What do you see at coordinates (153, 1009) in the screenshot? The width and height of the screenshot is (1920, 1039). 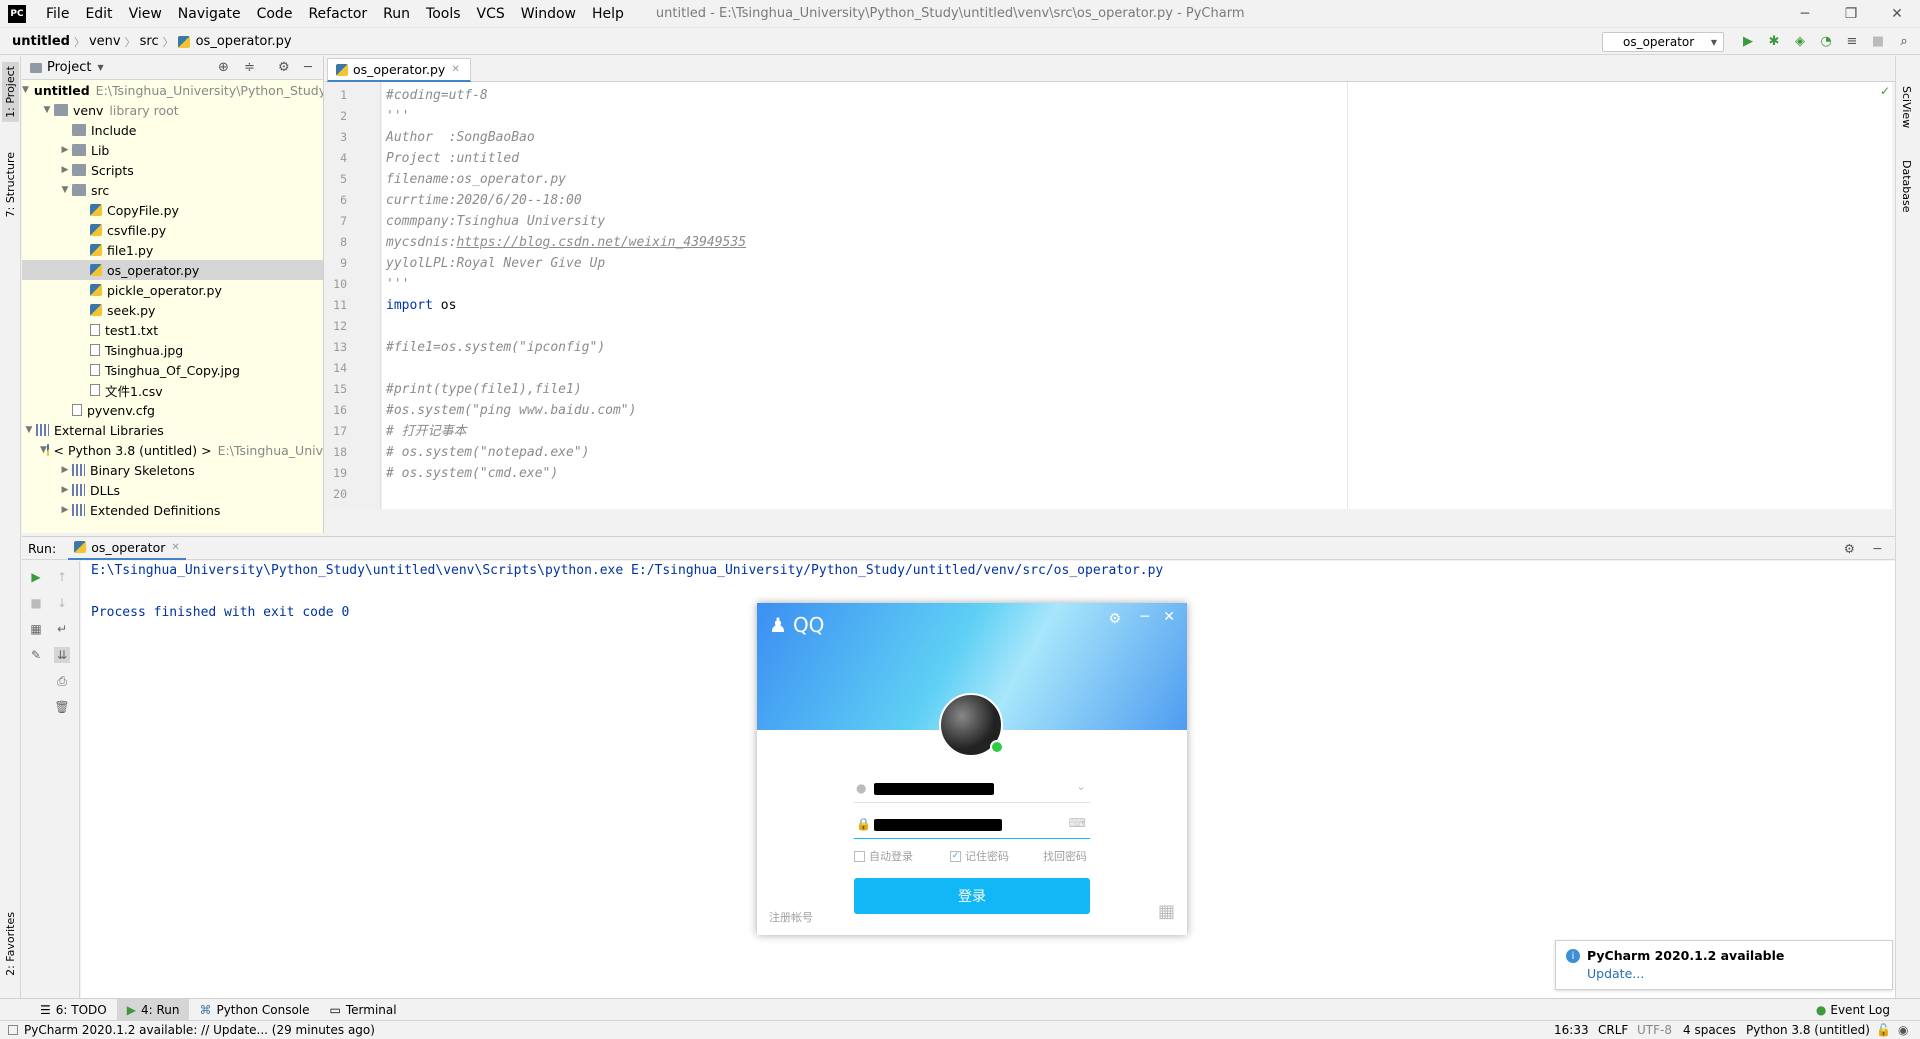 I see `tab-run: ▶ 4: Run` at bounding box center [153, 1009].